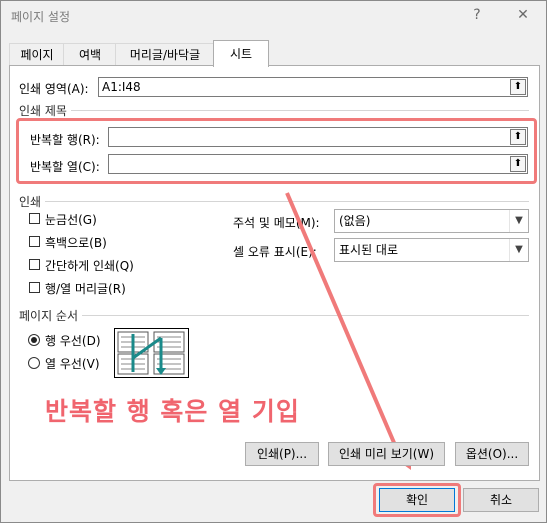 Image resolution: width=547 pixels, height=523 pixels. What do you see at coordinates (501, 500) in the screenshot?
I see `cancel-button: 취소` at bounding box center [501, 500].